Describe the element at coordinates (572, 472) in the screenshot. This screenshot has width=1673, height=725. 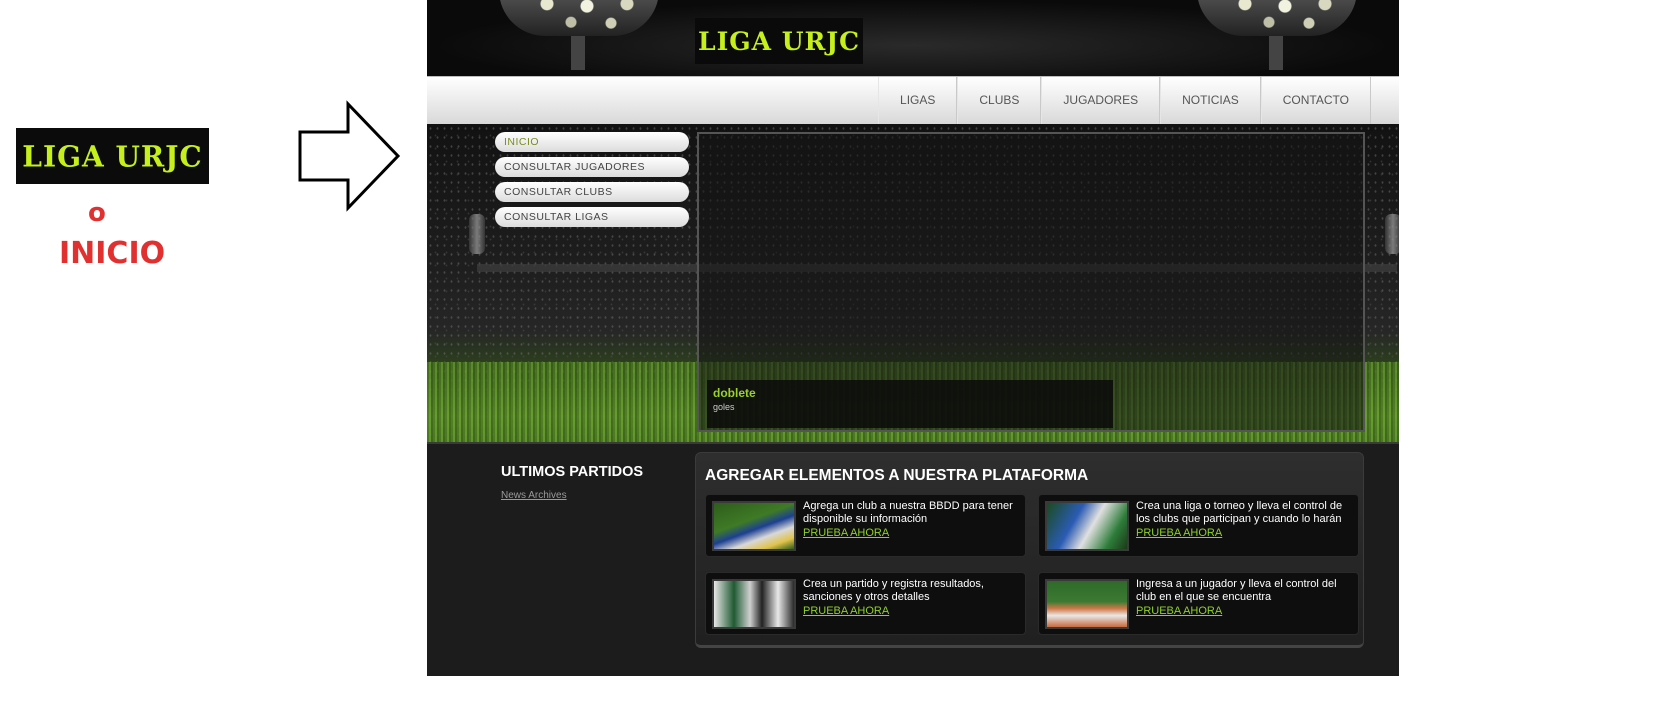
I see `ultimos-partidos-title: ULTIMOS PARTIDOS` at that location.